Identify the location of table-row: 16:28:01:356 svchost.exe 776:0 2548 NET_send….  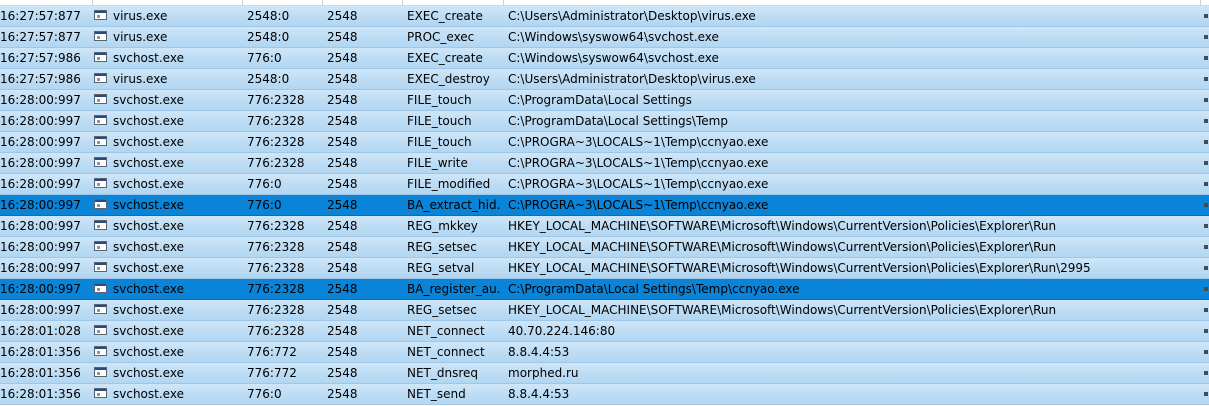
(604, 394).